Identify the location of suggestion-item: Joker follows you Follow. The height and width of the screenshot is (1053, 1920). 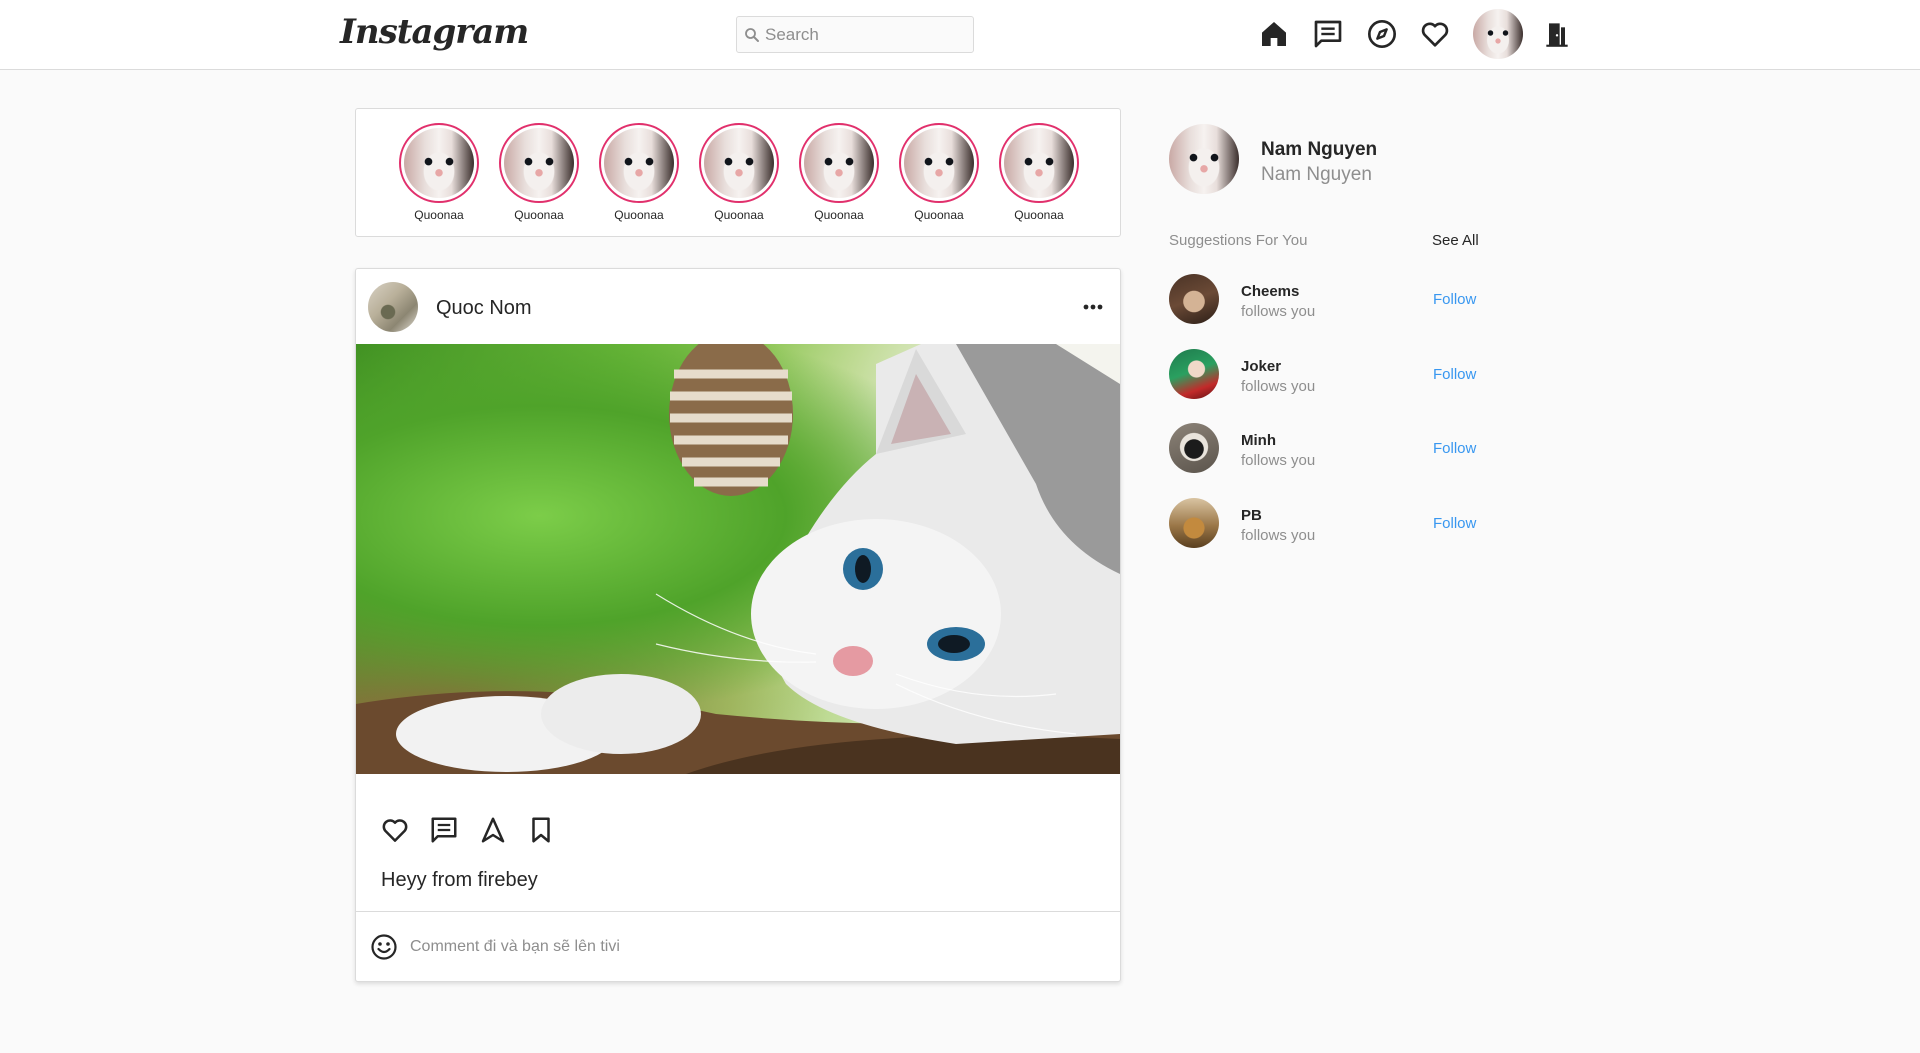
(1325, 375).